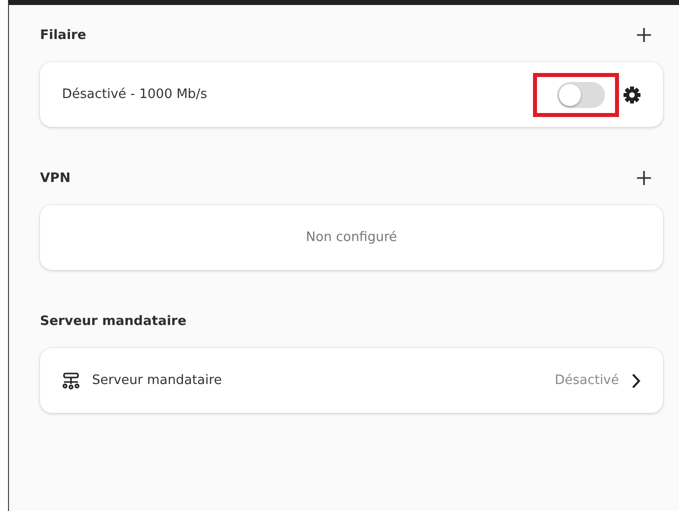  Describe the element at coordinates (55, 178) in the screenshot. I see `section-title: VPN` at that location.